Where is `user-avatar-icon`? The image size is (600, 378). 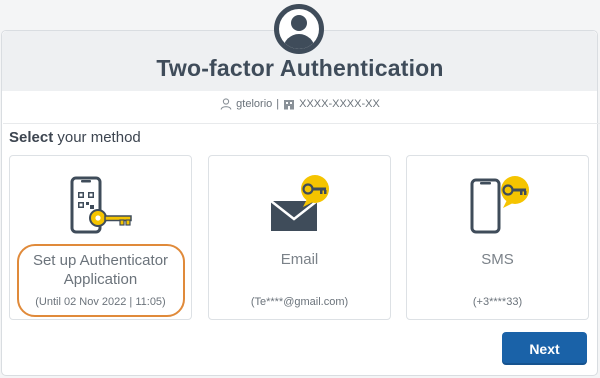 user-avatar-icon is located at coordinates (299, 29).